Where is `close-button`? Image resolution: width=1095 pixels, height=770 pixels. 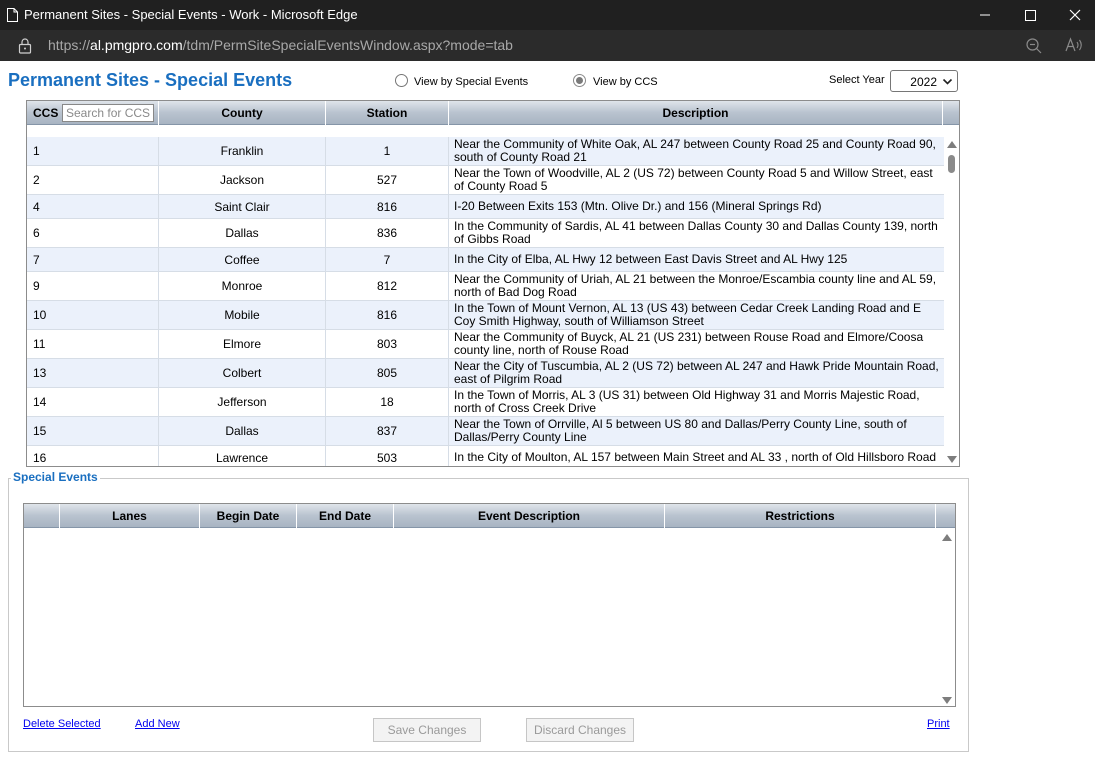
close-button is located at coordinates (1074, 15).